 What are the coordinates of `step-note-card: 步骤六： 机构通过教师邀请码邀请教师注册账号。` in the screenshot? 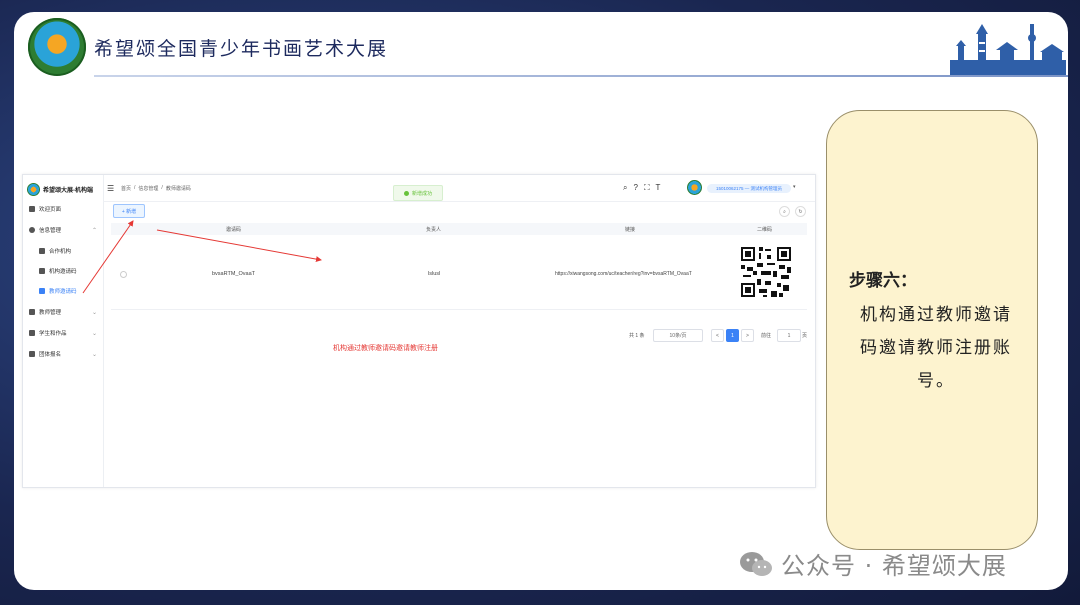 It's located at (932, 330).